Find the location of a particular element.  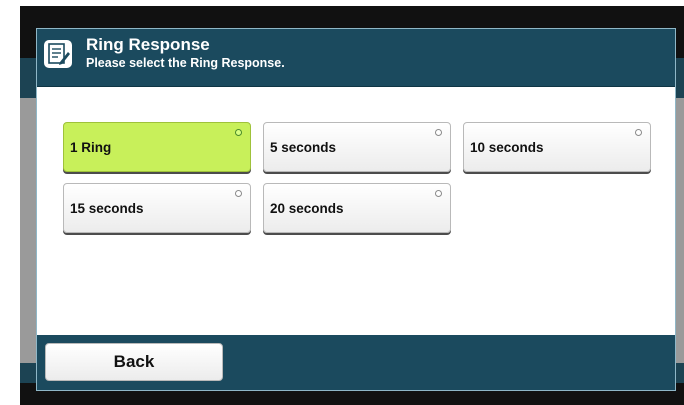

option-15-seconds: 15 seconds is located at coordinates (157, 208).